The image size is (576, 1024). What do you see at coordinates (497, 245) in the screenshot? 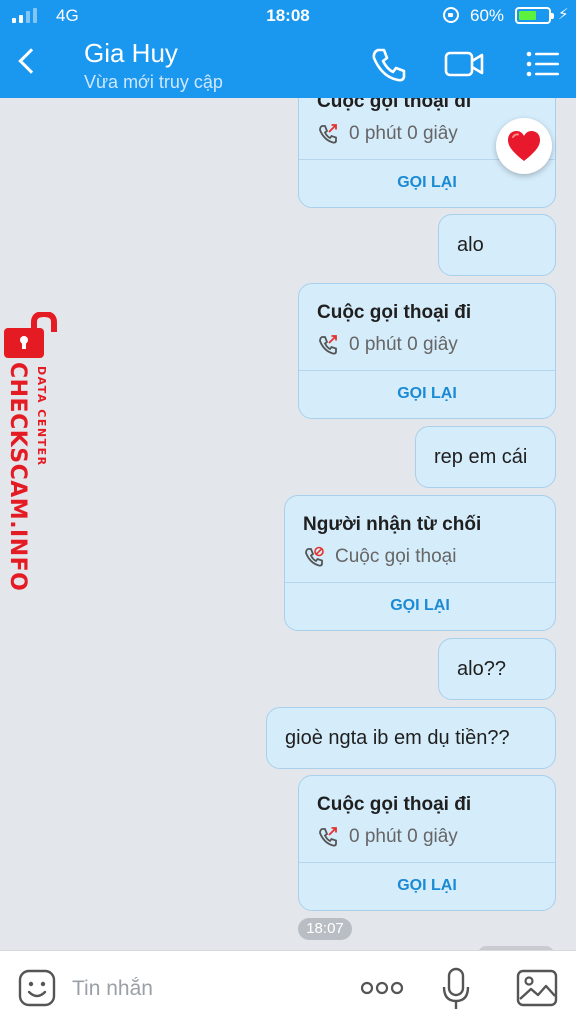
I see `text-message: alo` at bounding box center [497, 245].